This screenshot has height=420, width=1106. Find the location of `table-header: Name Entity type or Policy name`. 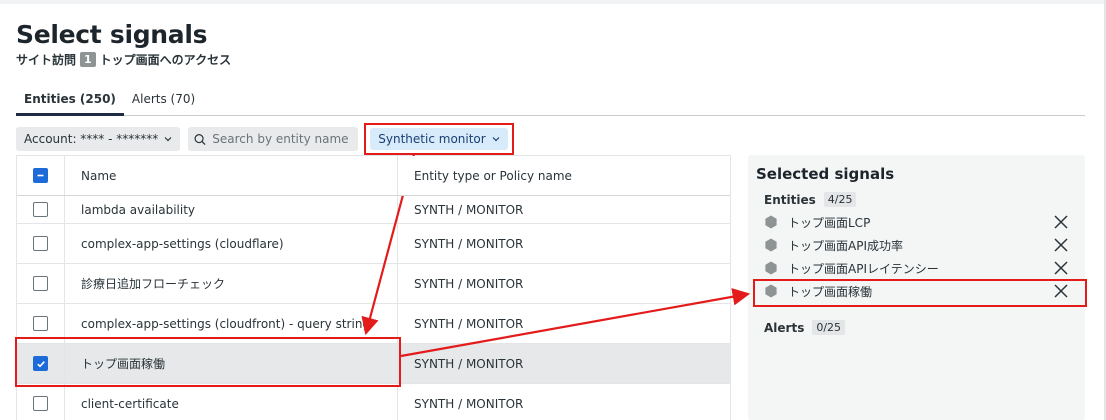

table-header: Name Entity type or Policy name is located at coordinates (373, 176).